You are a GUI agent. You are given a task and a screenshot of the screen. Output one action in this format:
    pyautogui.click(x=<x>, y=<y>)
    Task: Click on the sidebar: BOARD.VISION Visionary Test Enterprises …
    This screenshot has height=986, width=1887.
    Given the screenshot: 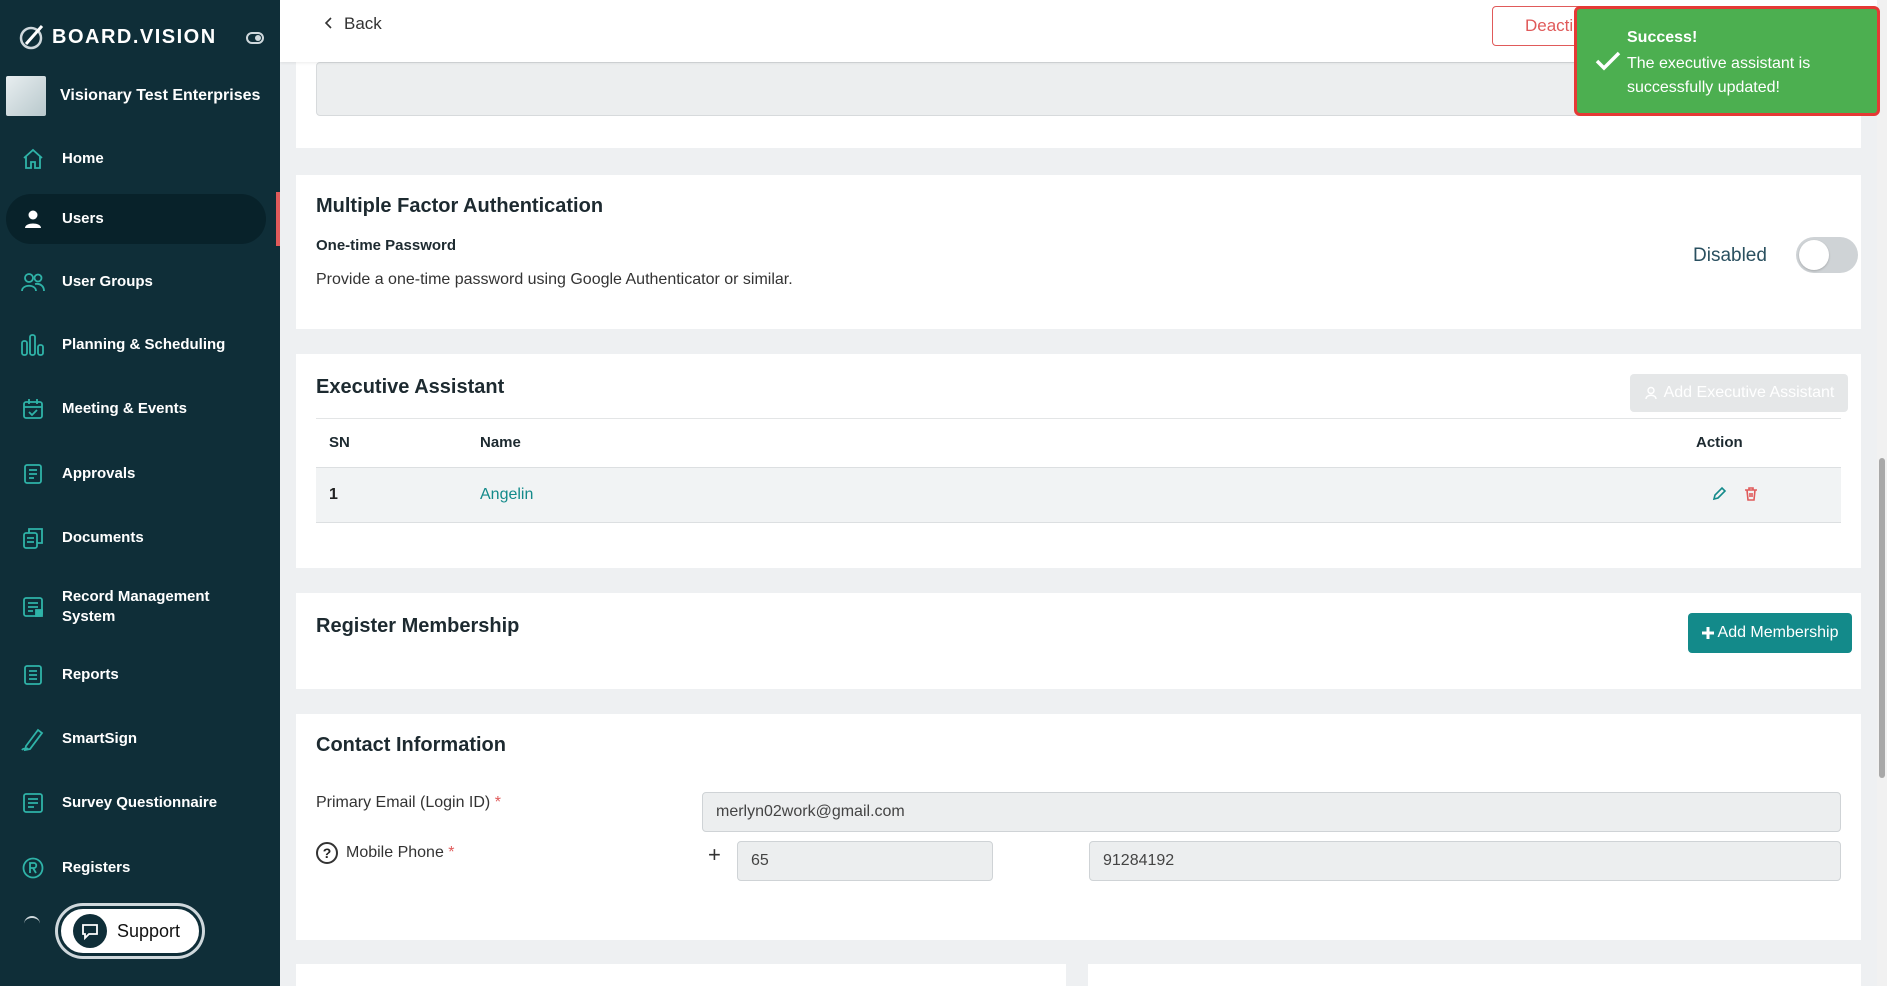 What is the action you would take?
    pyautogui.click(x=140, y=493)
    